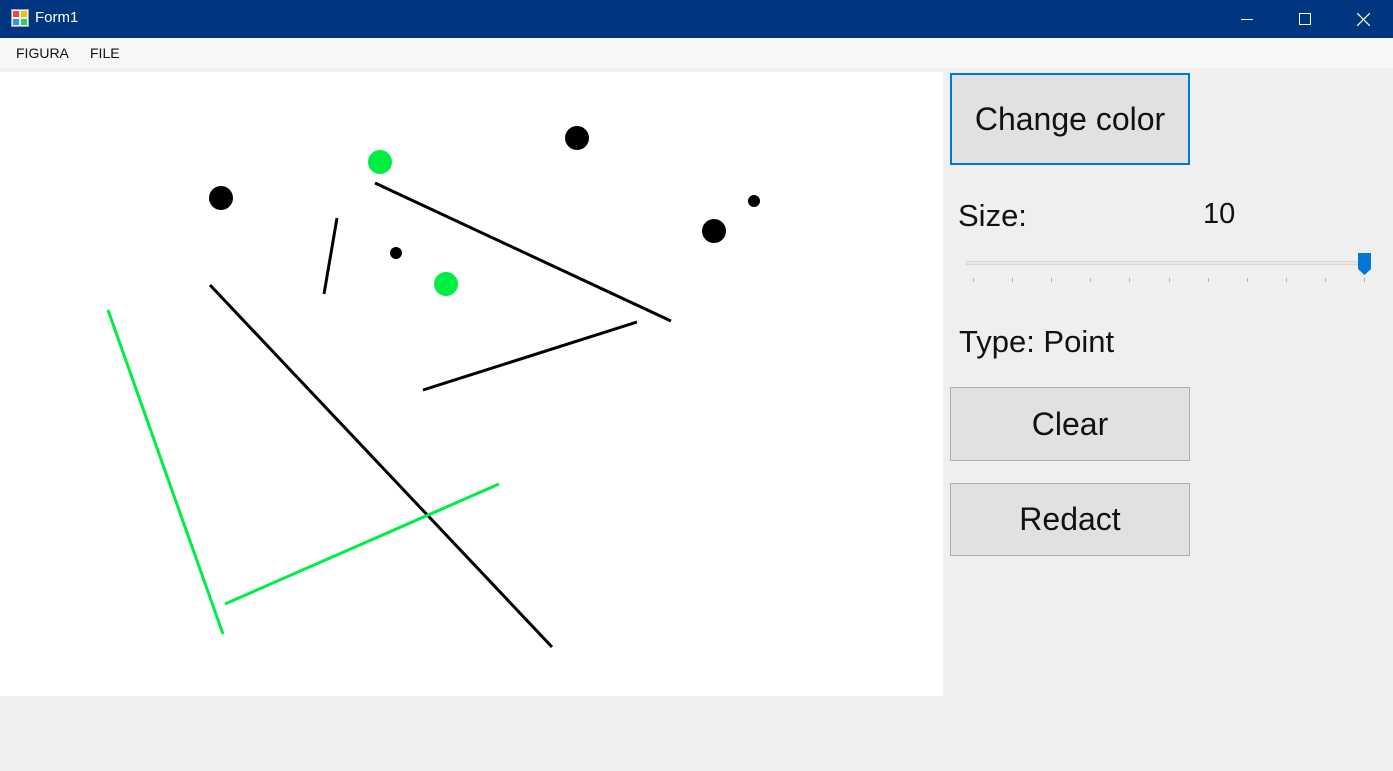 The width and height of the screenshot is (1393, 771). What do you see at coordinates (1037, 341) in the screenshot?
I see `type-label: Type: Point` at bounding box center [1037, 341].